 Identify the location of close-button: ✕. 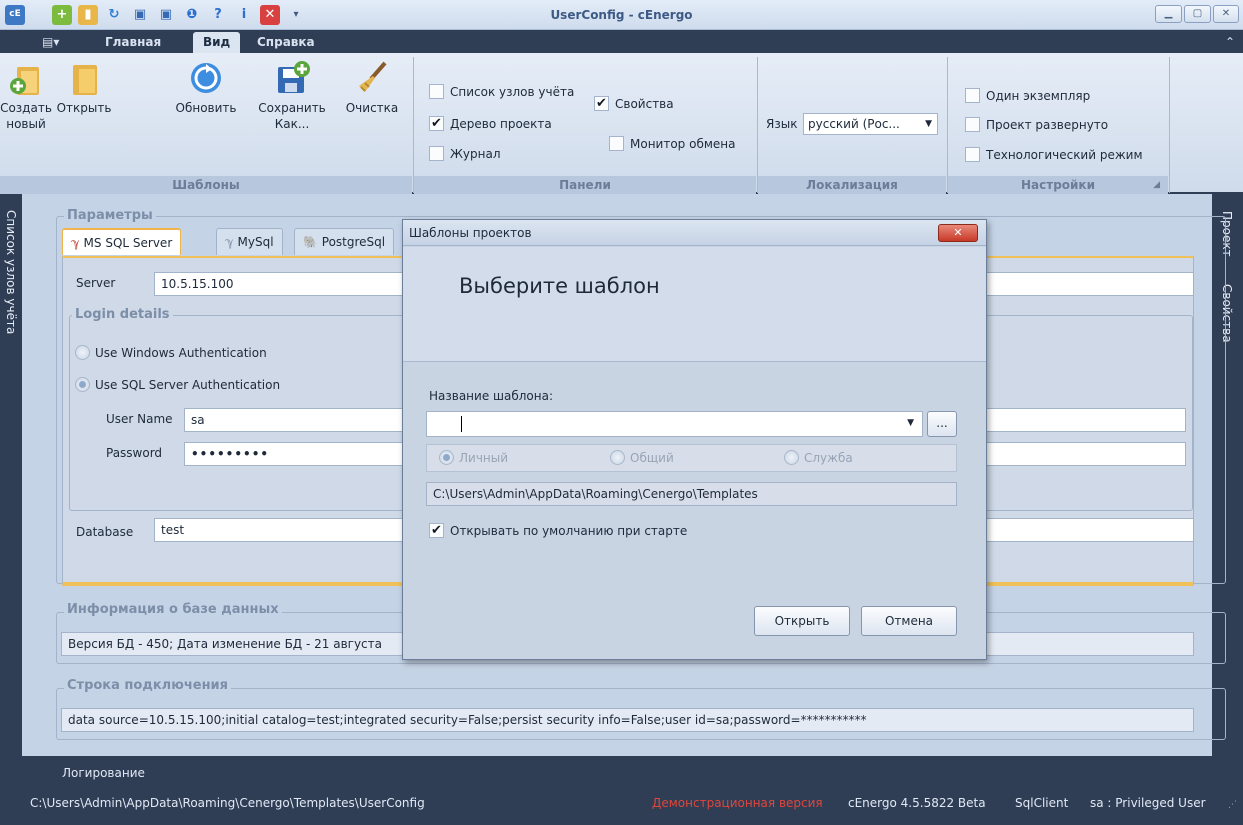
(1226, 14).